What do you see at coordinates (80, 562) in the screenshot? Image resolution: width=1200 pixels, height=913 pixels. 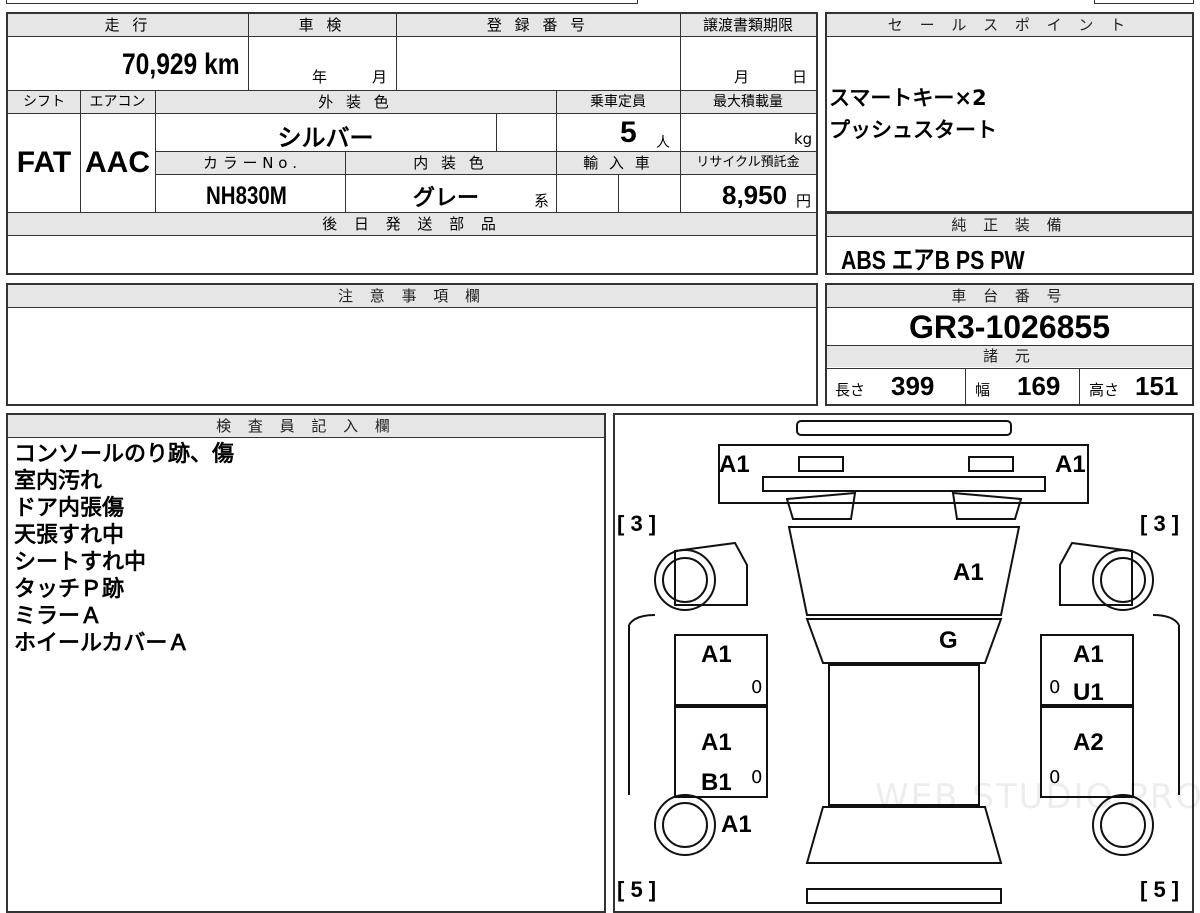 I see `inspector-note: シートすれ中` at bounding box center [80, 562].